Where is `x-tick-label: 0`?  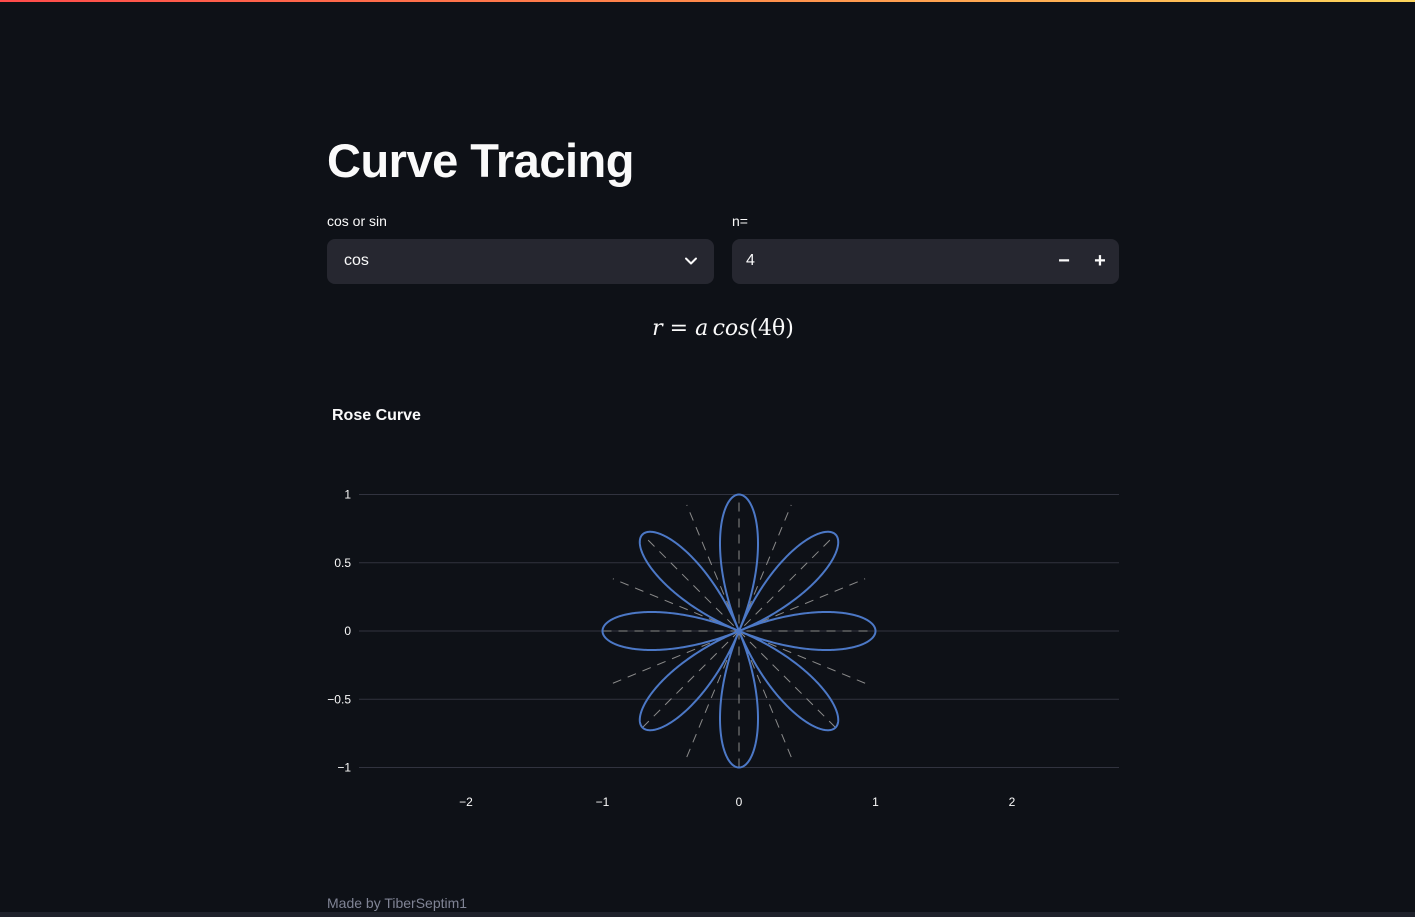 x-tick-label: 0 is located at coordinates (739, 802).